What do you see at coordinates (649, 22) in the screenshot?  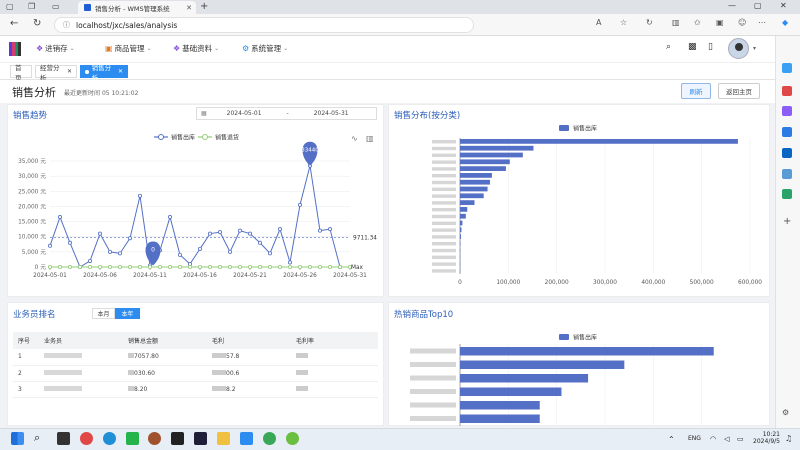 I see `refresh-page-icon: ↻` at bounding box center [649, 22].